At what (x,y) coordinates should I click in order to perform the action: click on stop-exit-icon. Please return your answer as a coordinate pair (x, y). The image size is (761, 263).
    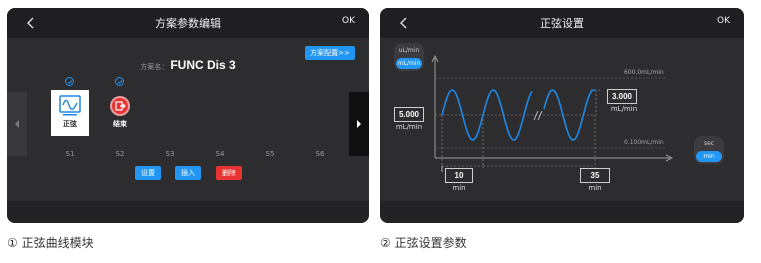
    Looking at the image, I should click on (120, 106).